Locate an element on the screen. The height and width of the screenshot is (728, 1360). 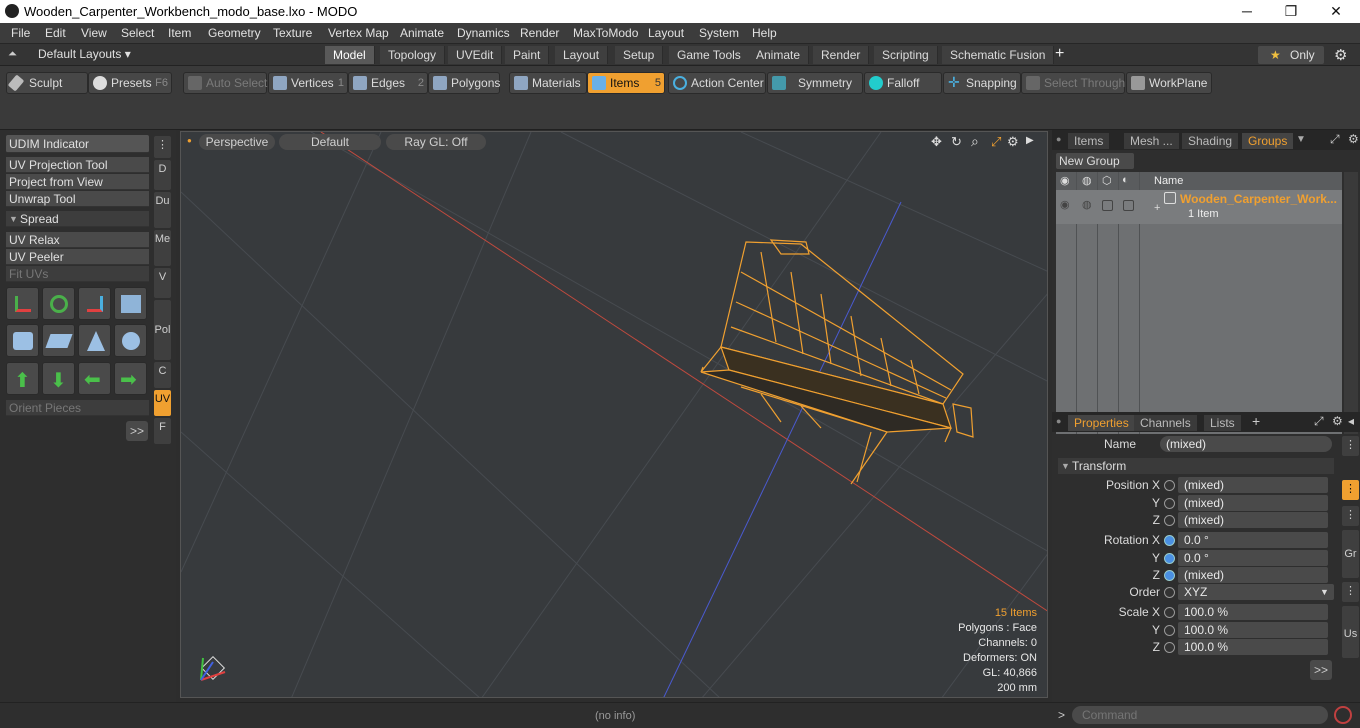
more-tools-button: >> is located at coordinates (137, 431).